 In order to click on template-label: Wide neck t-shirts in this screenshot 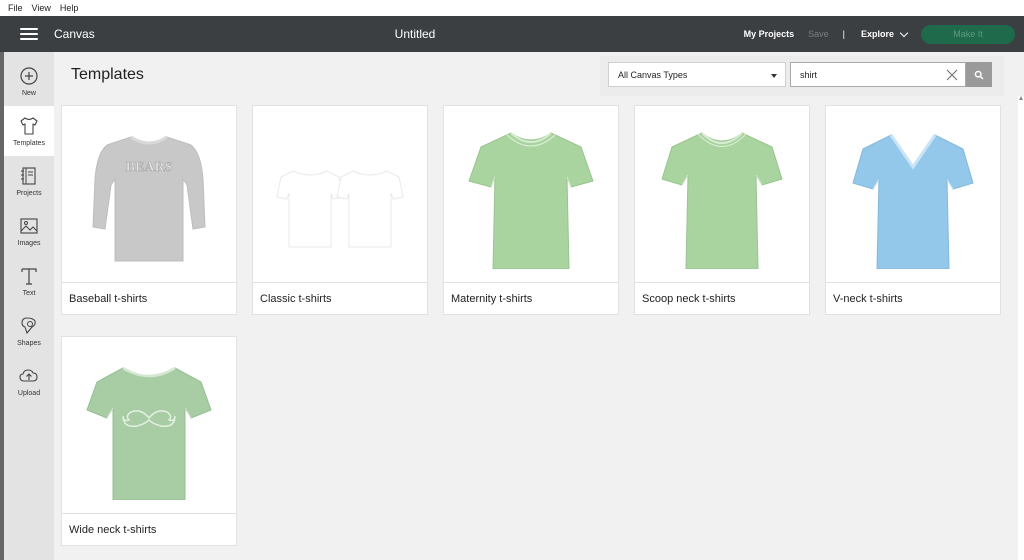, I will do `click(149, 529)`.